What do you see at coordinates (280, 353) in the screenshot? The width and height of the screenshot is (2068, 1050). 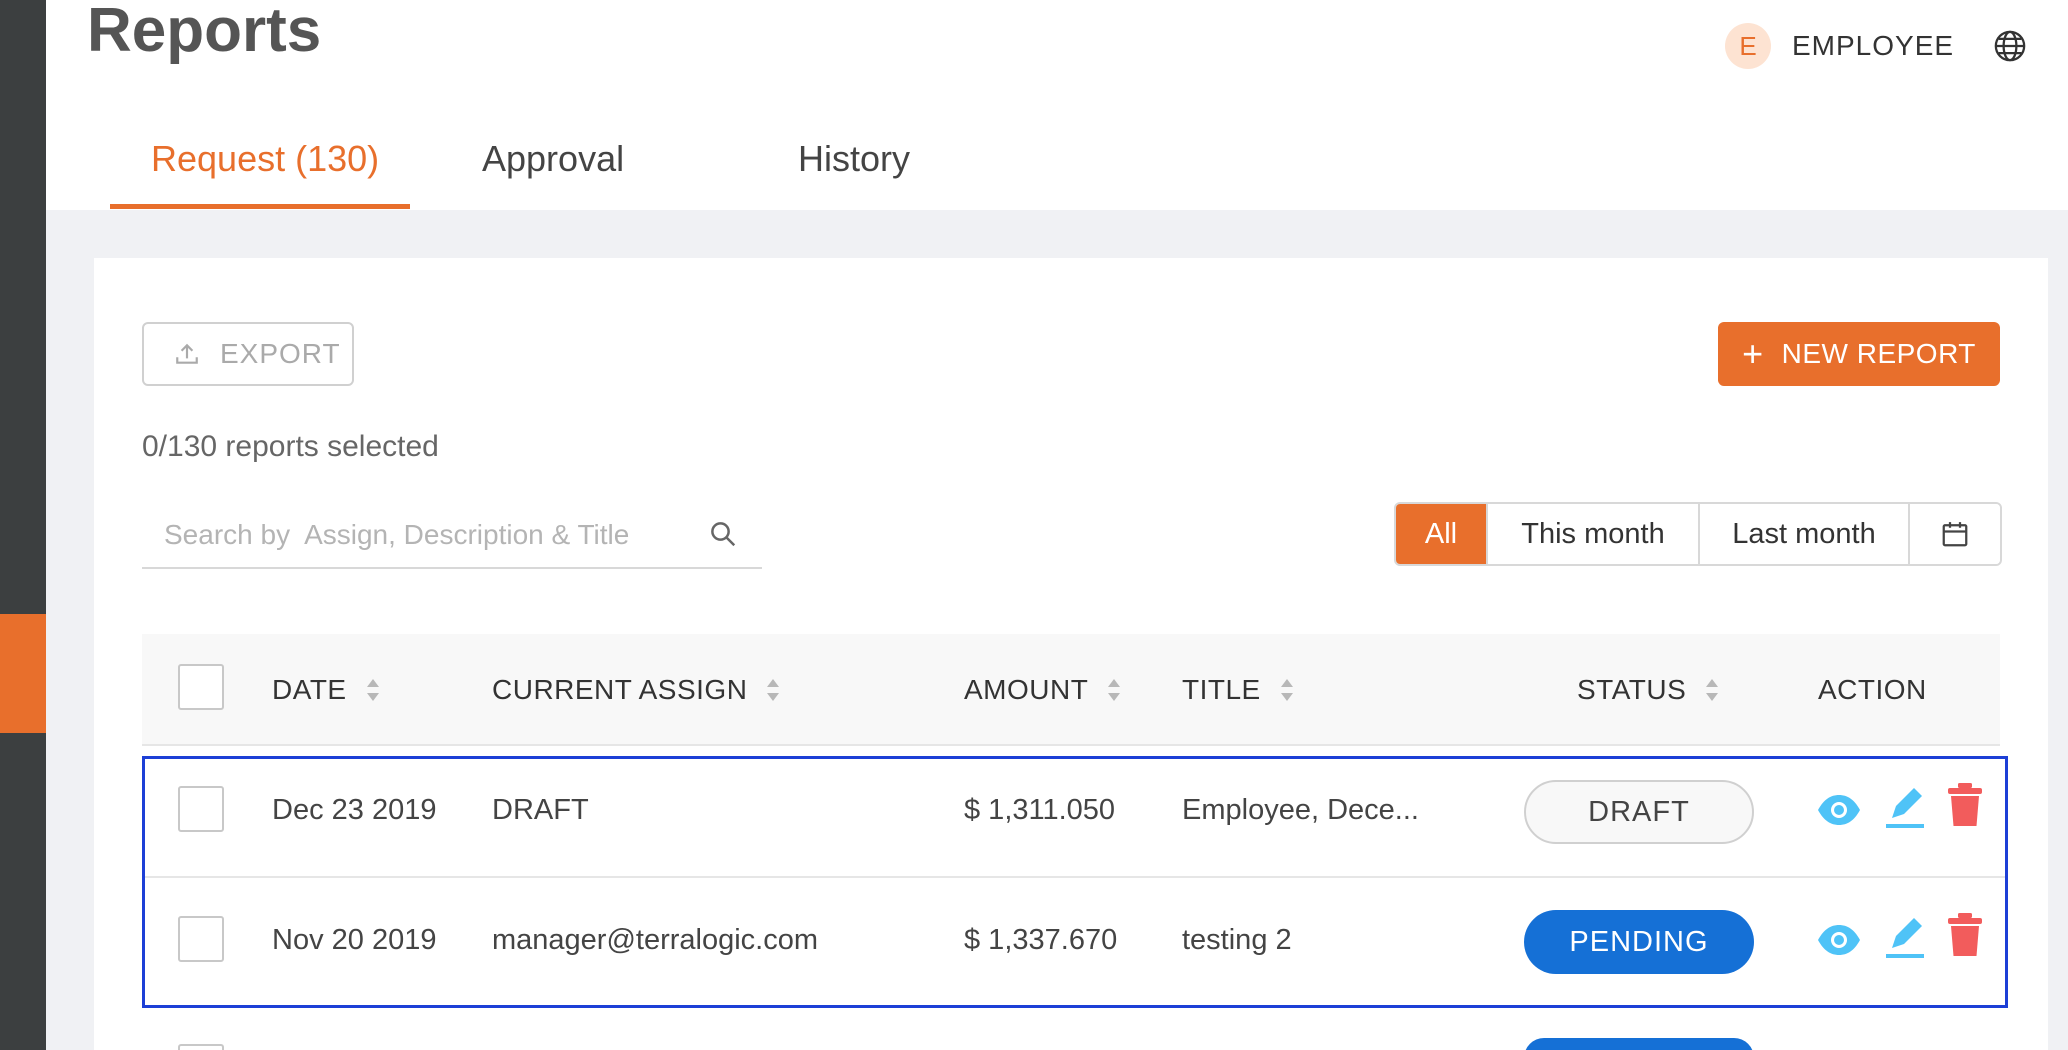 I see `export-label: EXPORT` at bounding box center [280, 353].